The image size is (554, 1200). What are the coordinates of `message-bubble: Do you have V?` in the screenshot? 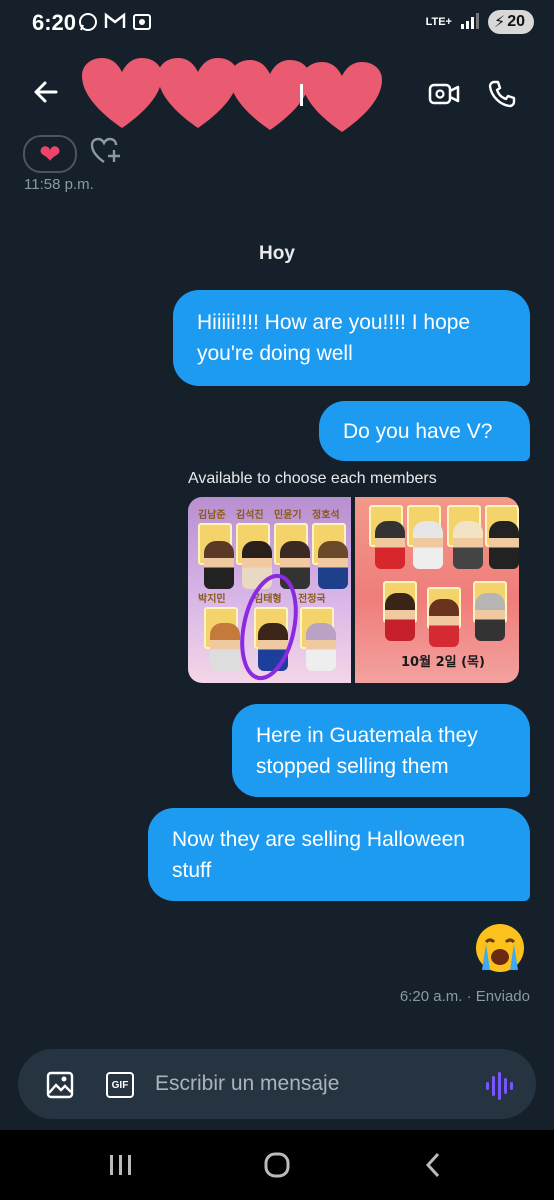 It's located at (424, 431).